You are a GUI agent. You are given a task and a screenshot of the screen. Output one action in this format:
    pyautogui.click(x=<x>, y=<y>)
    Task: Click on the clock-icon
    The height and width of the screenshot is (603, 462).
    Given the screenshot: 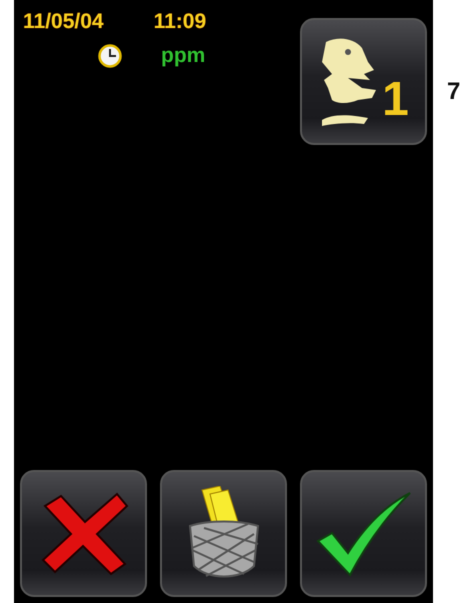 What is the action you would take?
    pyautogui.click(x=110, y=56)
    